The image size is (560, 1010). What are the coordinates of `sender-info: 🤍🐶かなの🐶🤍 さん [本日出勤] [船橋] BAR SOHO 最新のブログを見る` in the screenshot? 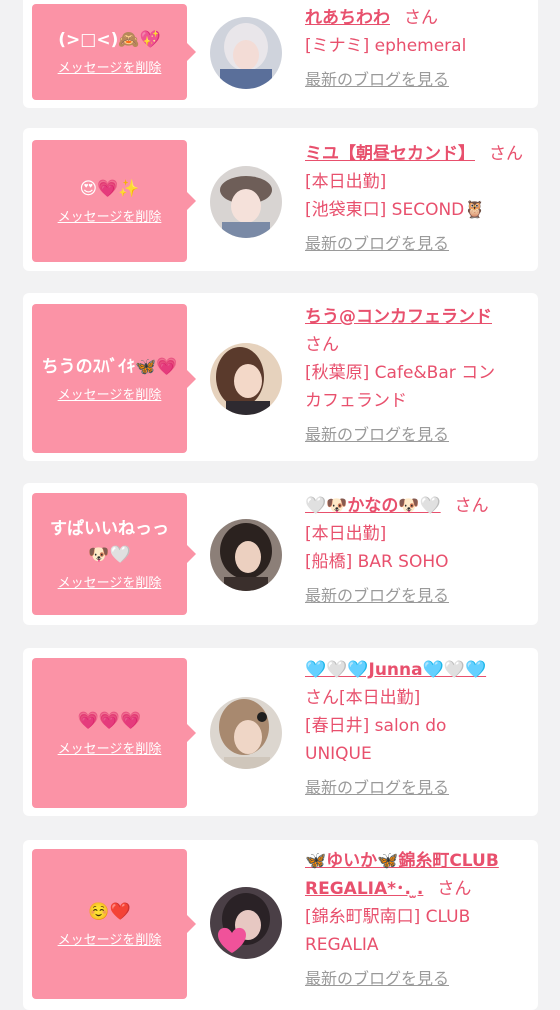 It's located at (416, 550).